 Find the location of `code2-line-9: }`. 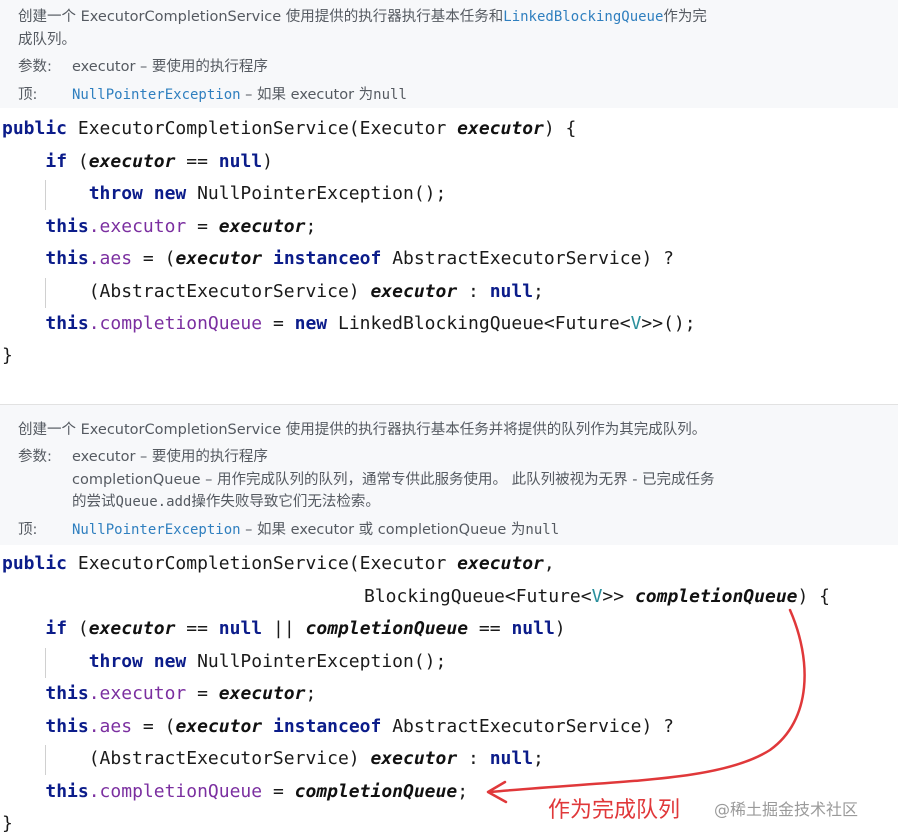

code2-line-9: } is located at coordinates (7, 823).